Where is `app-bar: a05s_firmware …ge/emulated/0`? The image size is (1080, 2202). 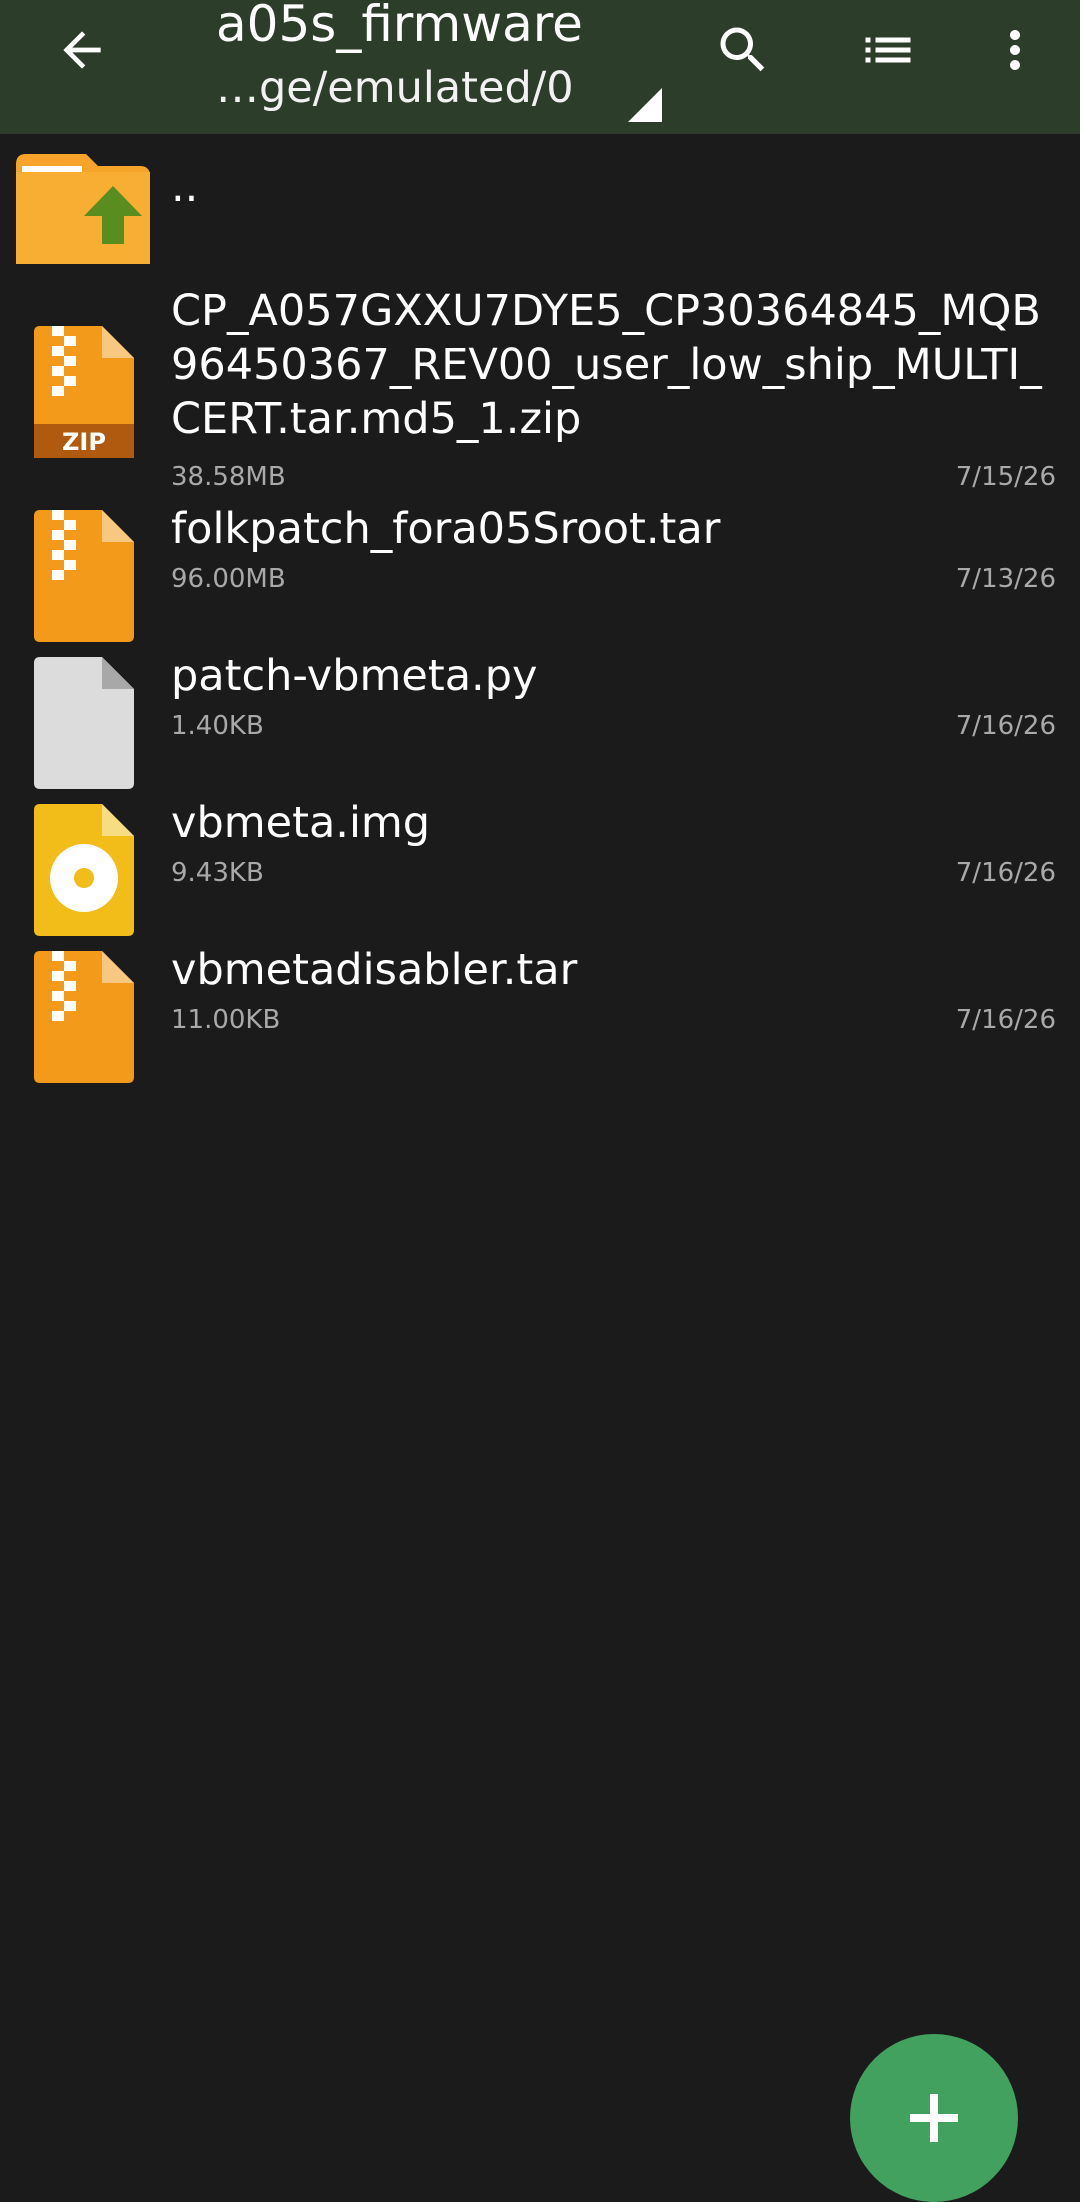
app-bar: a05s_firmware …ge/emulated/0 is located at coordinates (540, 67).